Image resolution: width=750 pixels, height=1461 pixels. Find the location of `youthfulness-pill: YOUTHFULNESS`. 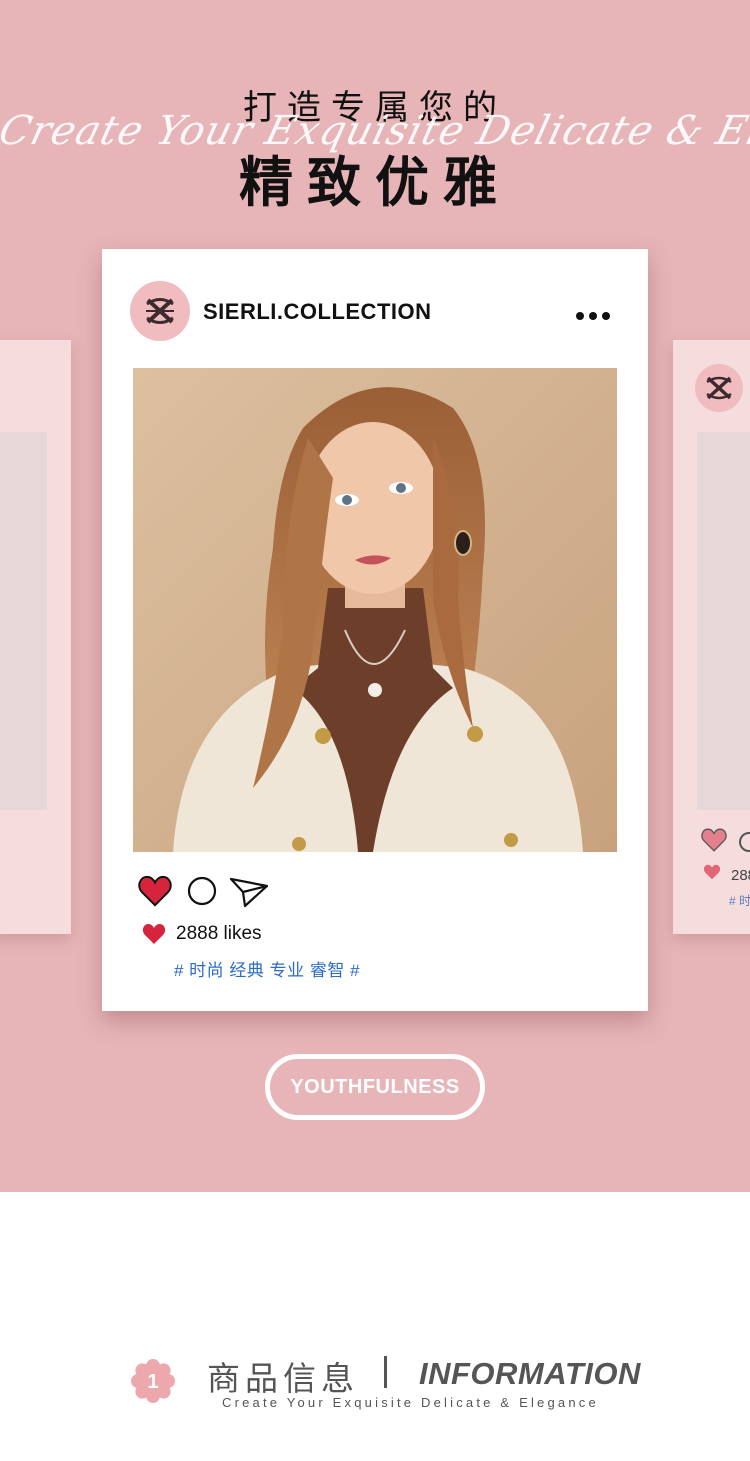

youthfulness-pill: YOUTHFULNESS is located at coordinates (375, 1087).